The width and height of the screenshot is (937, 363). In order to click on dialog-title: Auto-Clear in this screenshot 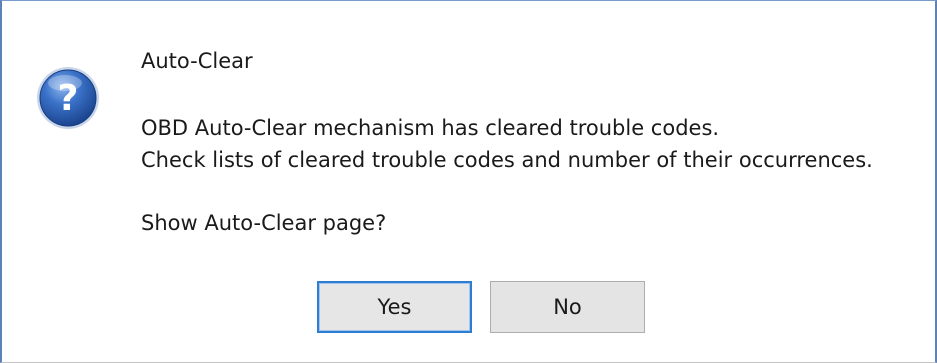, I will do `click(197, 61)`.